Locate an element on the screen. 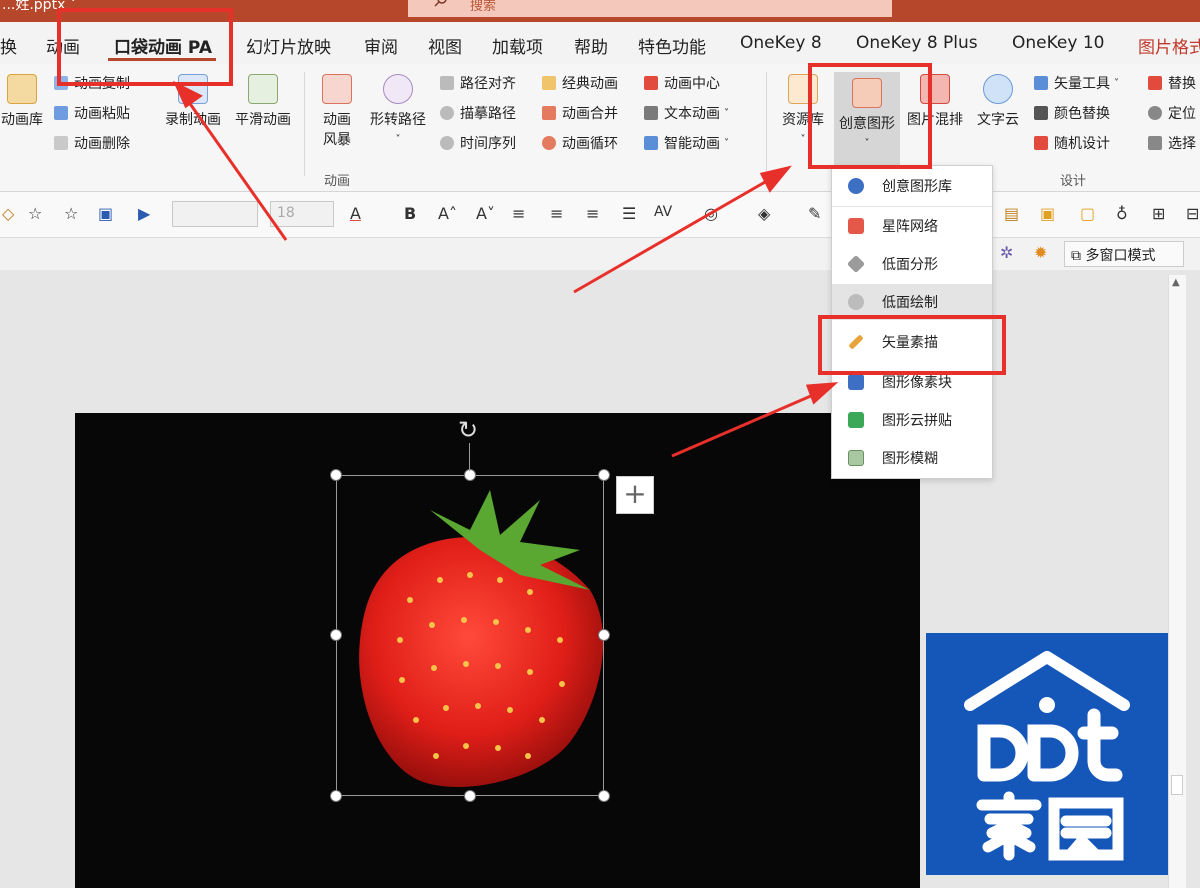 The width and height of the screenshot is (1200, 888). rotate-icon: ↻ is located at coordinates (468, 430).